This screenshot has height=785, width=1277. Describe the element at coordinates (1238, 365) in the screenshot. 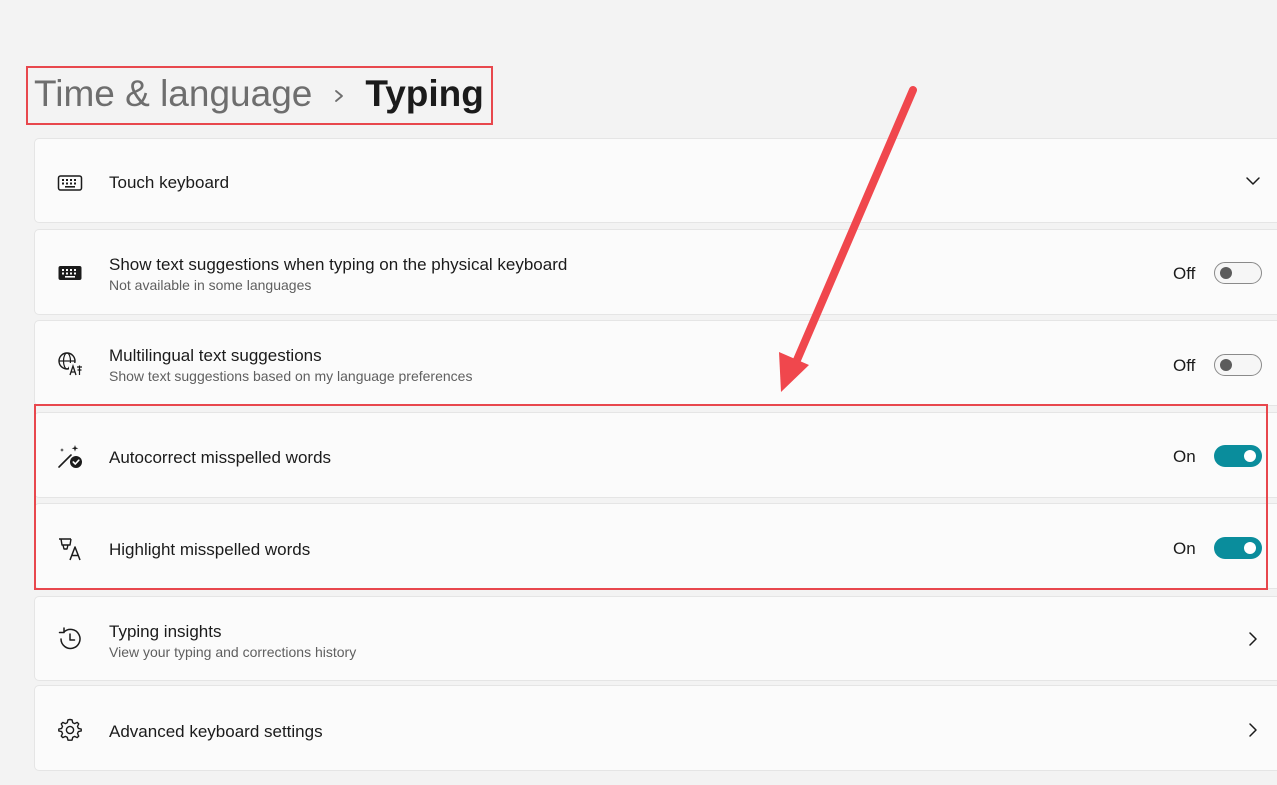

I see `multilingual-suggestions-toggle` at that location.